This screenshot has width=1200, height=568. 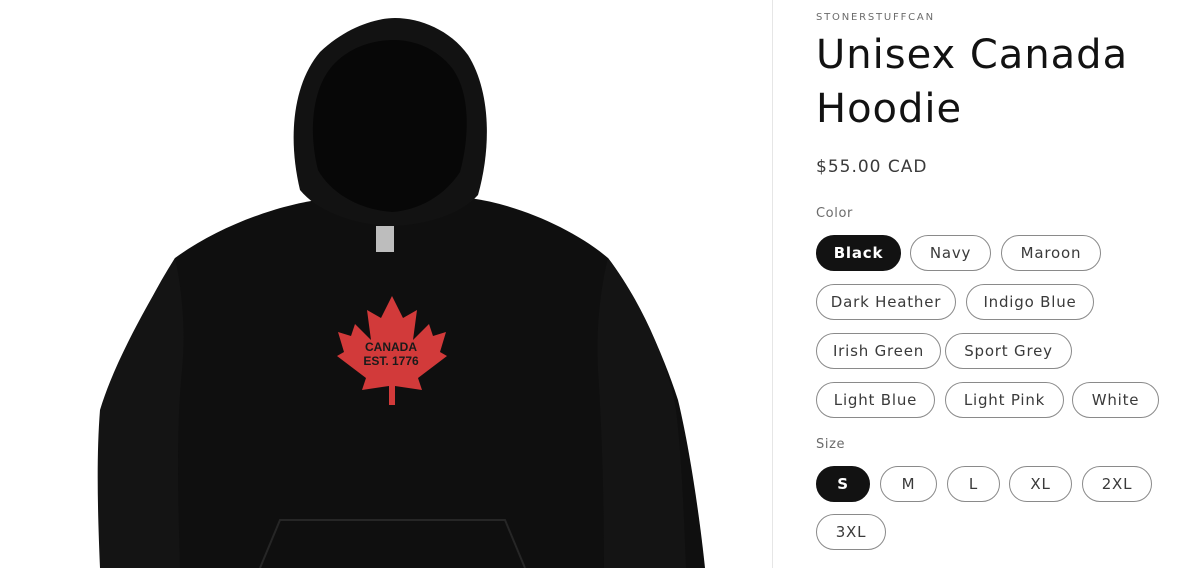 I want to click on hoodie-right-sleeve, so click(x=641, y=413).